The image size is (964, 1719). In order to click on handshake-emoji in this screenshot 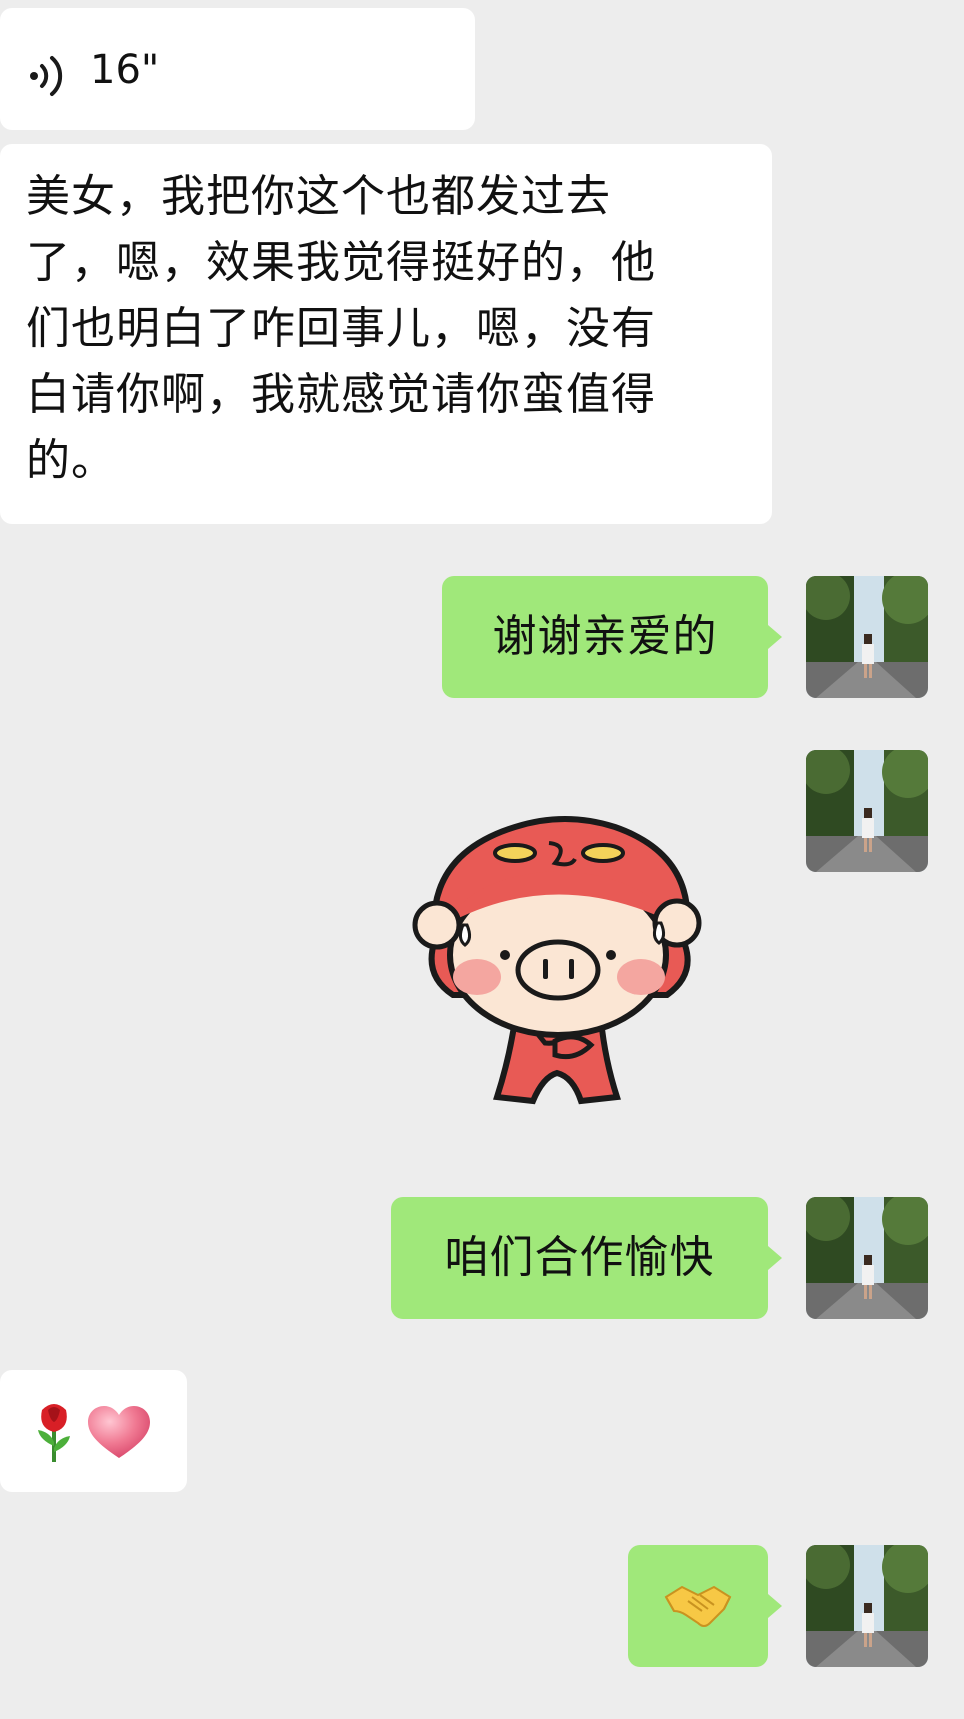, I will do `click(698, 1608)`.